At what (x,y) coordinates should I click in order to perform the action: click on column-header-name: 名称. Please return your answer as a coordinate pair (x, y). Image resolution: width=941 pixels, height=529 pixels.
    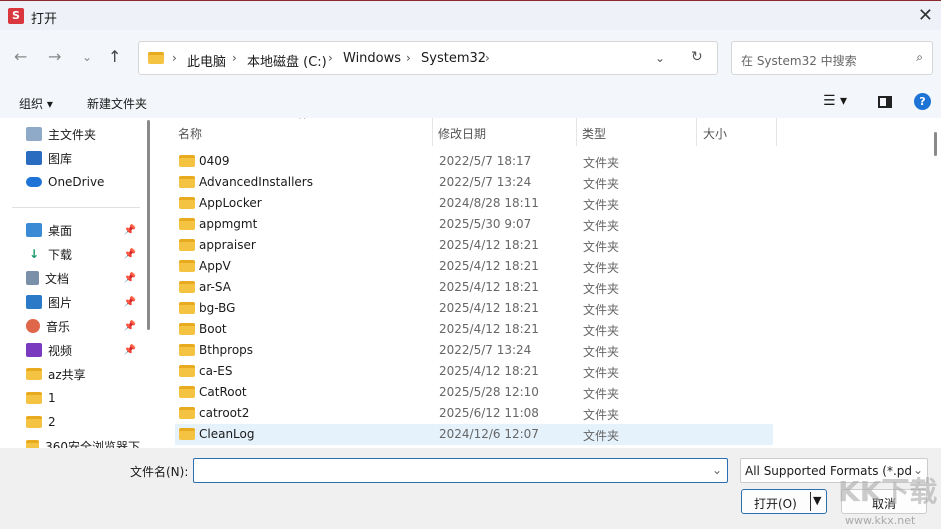
    Looking at the image, I should click on (190, 133).